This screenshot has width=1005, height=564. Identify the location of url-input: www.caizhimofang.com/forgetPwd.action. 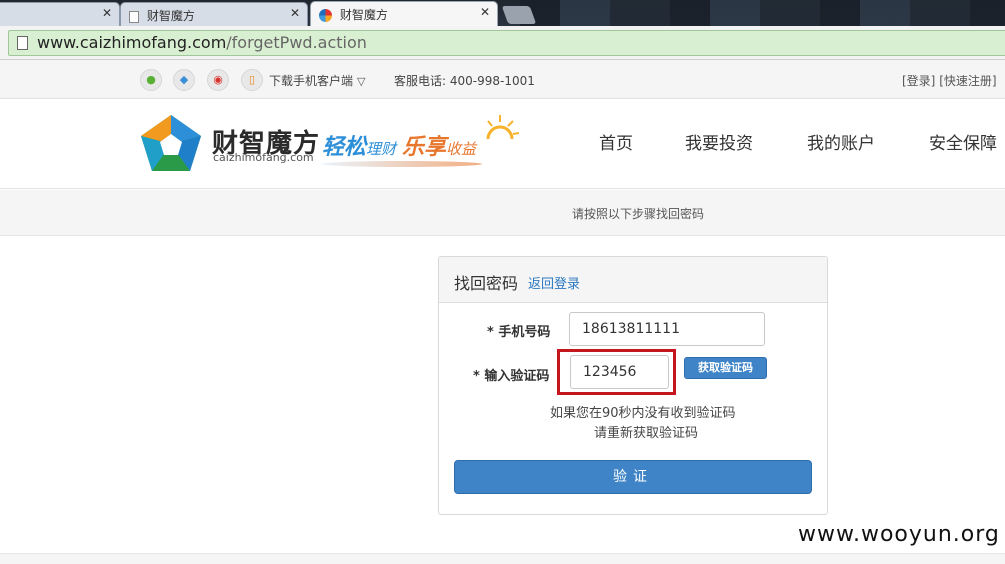
(506, 43).